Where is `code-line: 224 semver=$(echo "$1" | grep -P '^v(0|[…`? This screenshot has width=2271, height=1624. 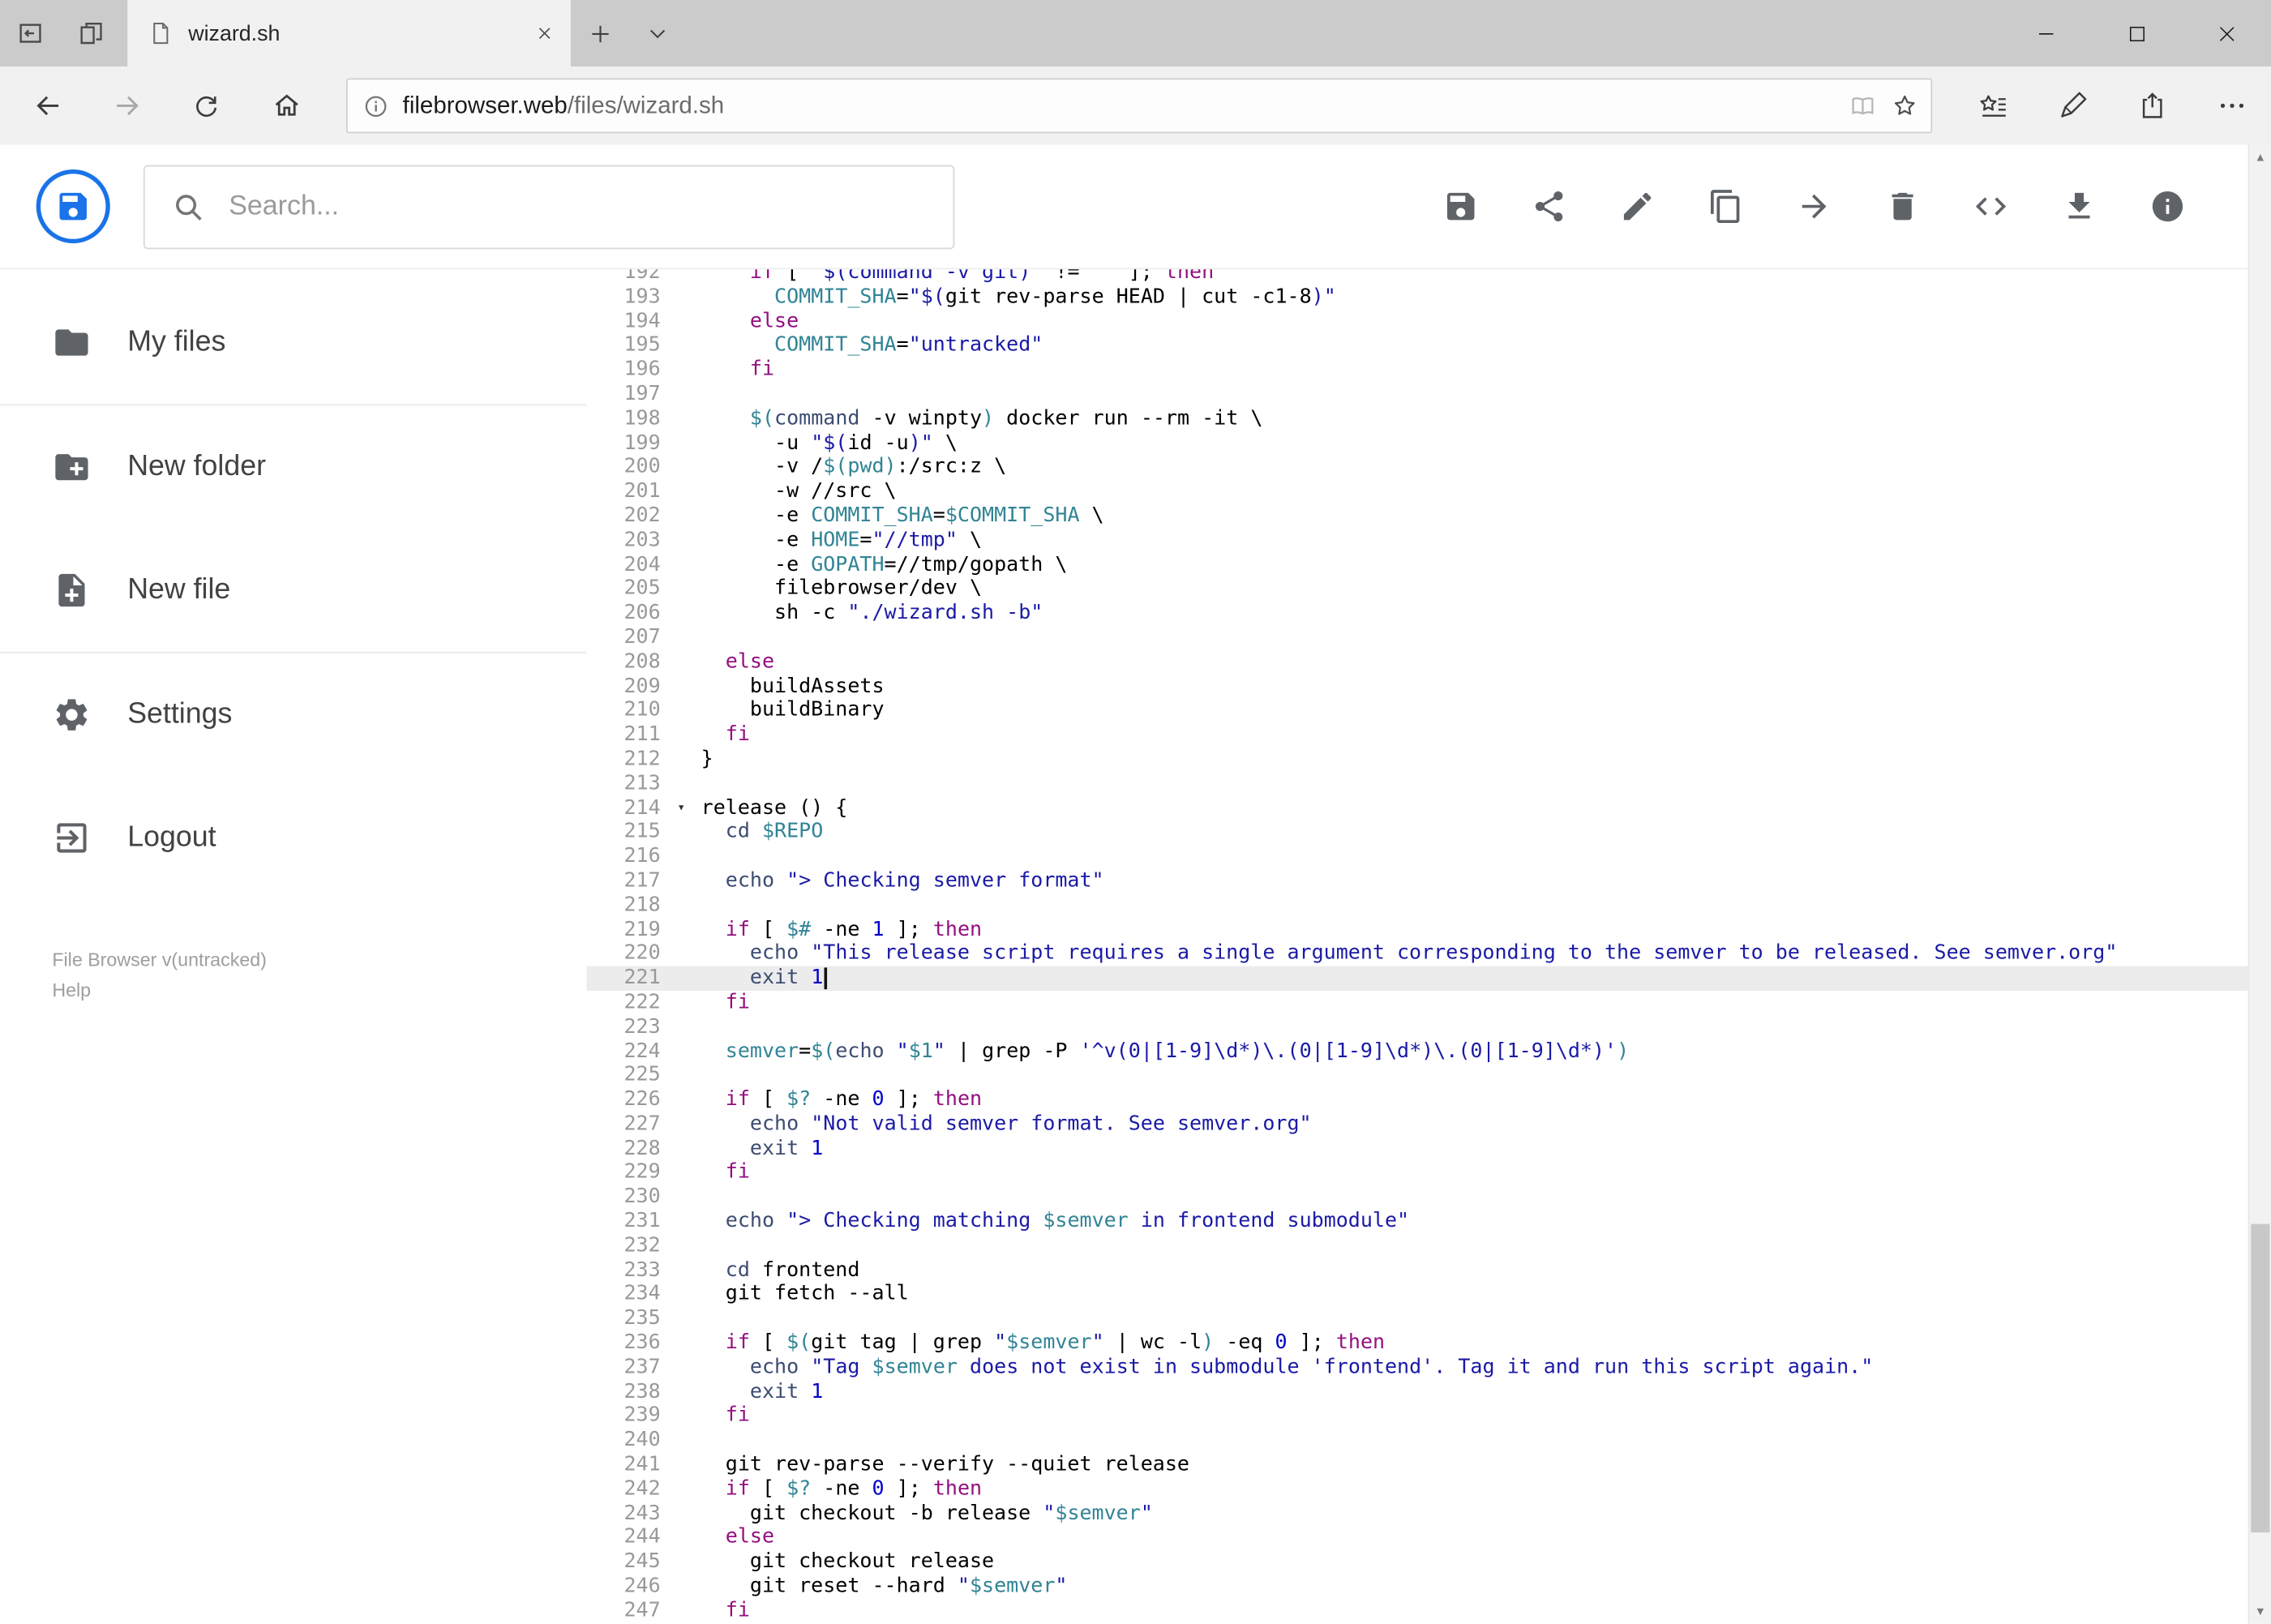
code-line: 224 semver=$(echo "$1" | grep -P '^v(0|[… is located at coordinates (1418, 1052).